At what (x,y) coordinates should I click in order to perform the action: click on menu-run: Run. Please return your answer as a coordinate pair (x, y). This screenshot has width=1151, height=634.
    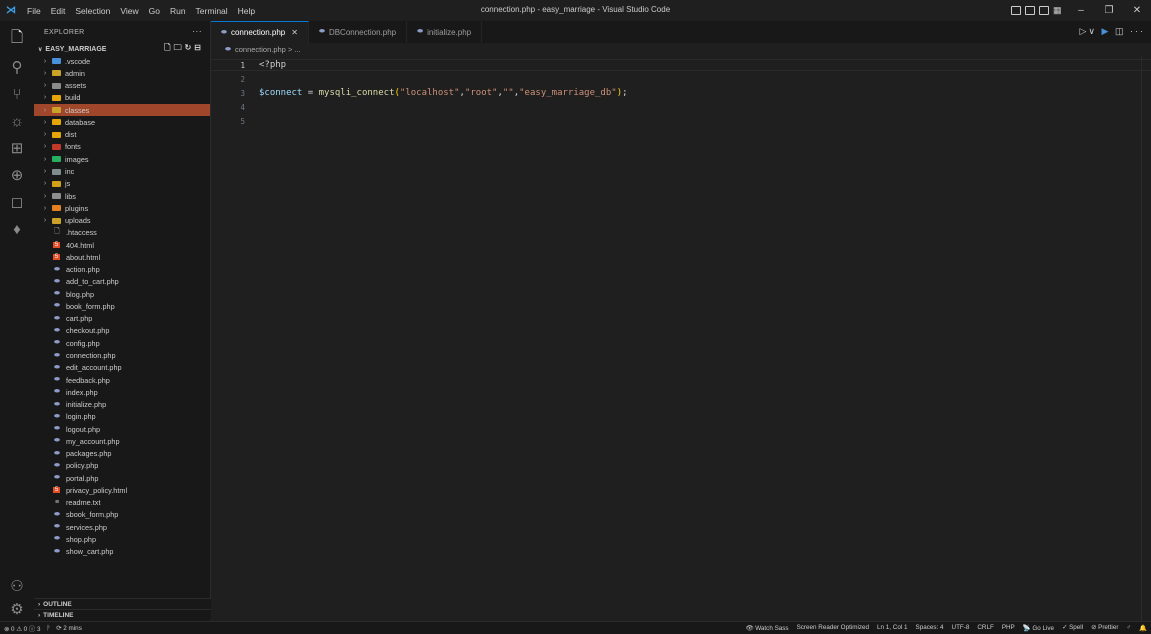
    Looking at the image, I should click on (178, 11).